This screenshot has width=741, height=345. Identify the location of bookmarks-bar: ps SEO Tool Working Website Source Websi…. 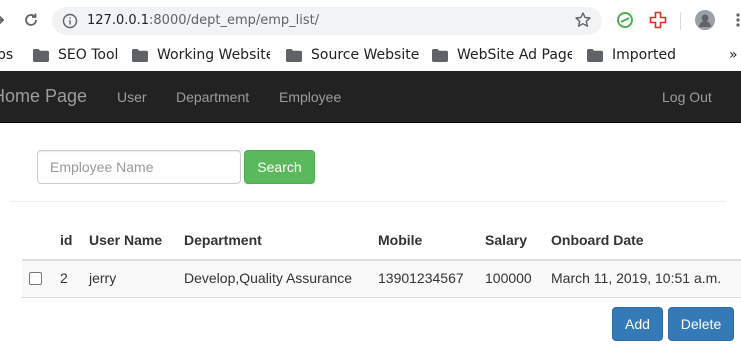
(370, 55).